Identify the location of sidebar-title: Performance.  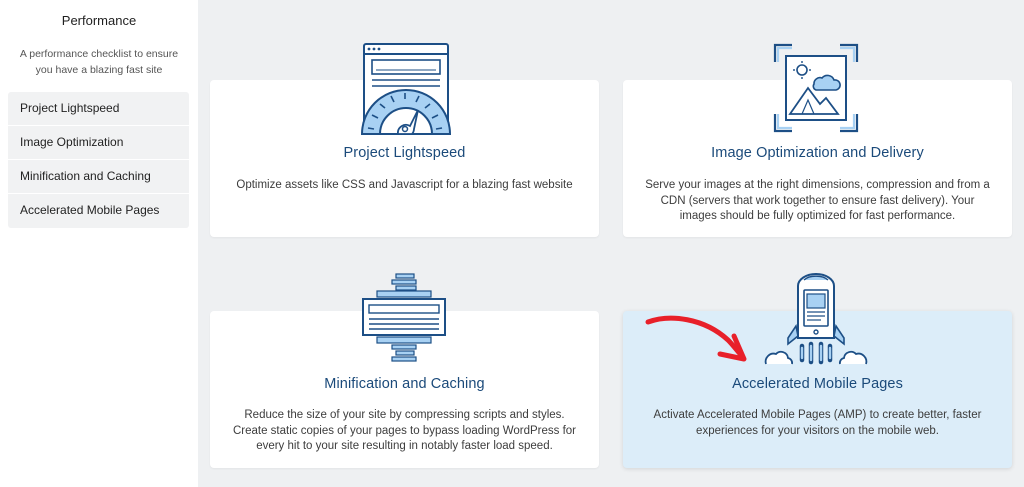
(99, 20).